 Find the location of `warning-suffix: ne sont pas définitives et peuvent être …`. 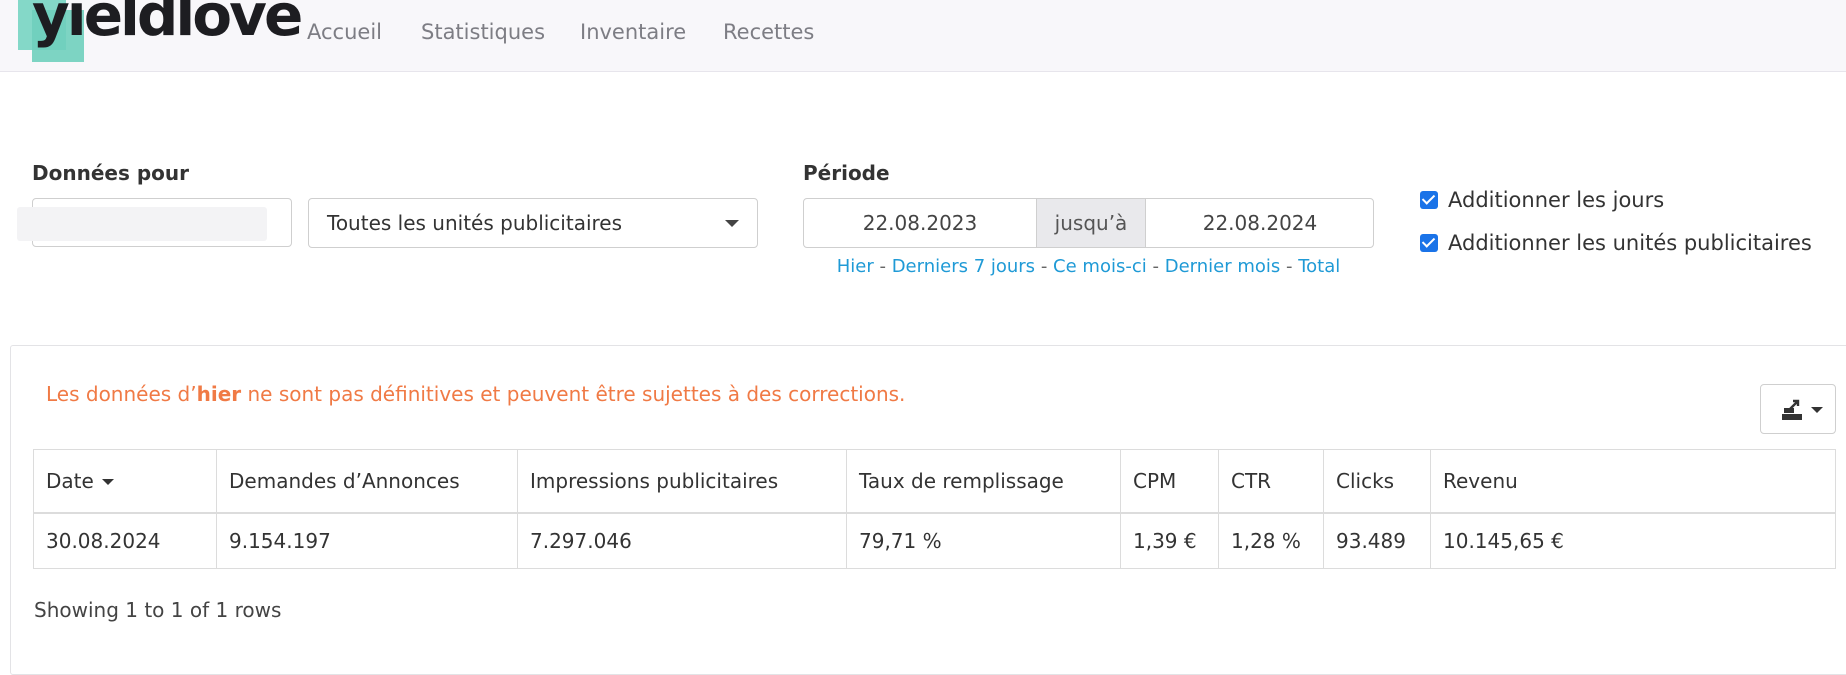

warning-suffix: ne sont pas définitives et peuvent être … is located at coordinates (573, 394).